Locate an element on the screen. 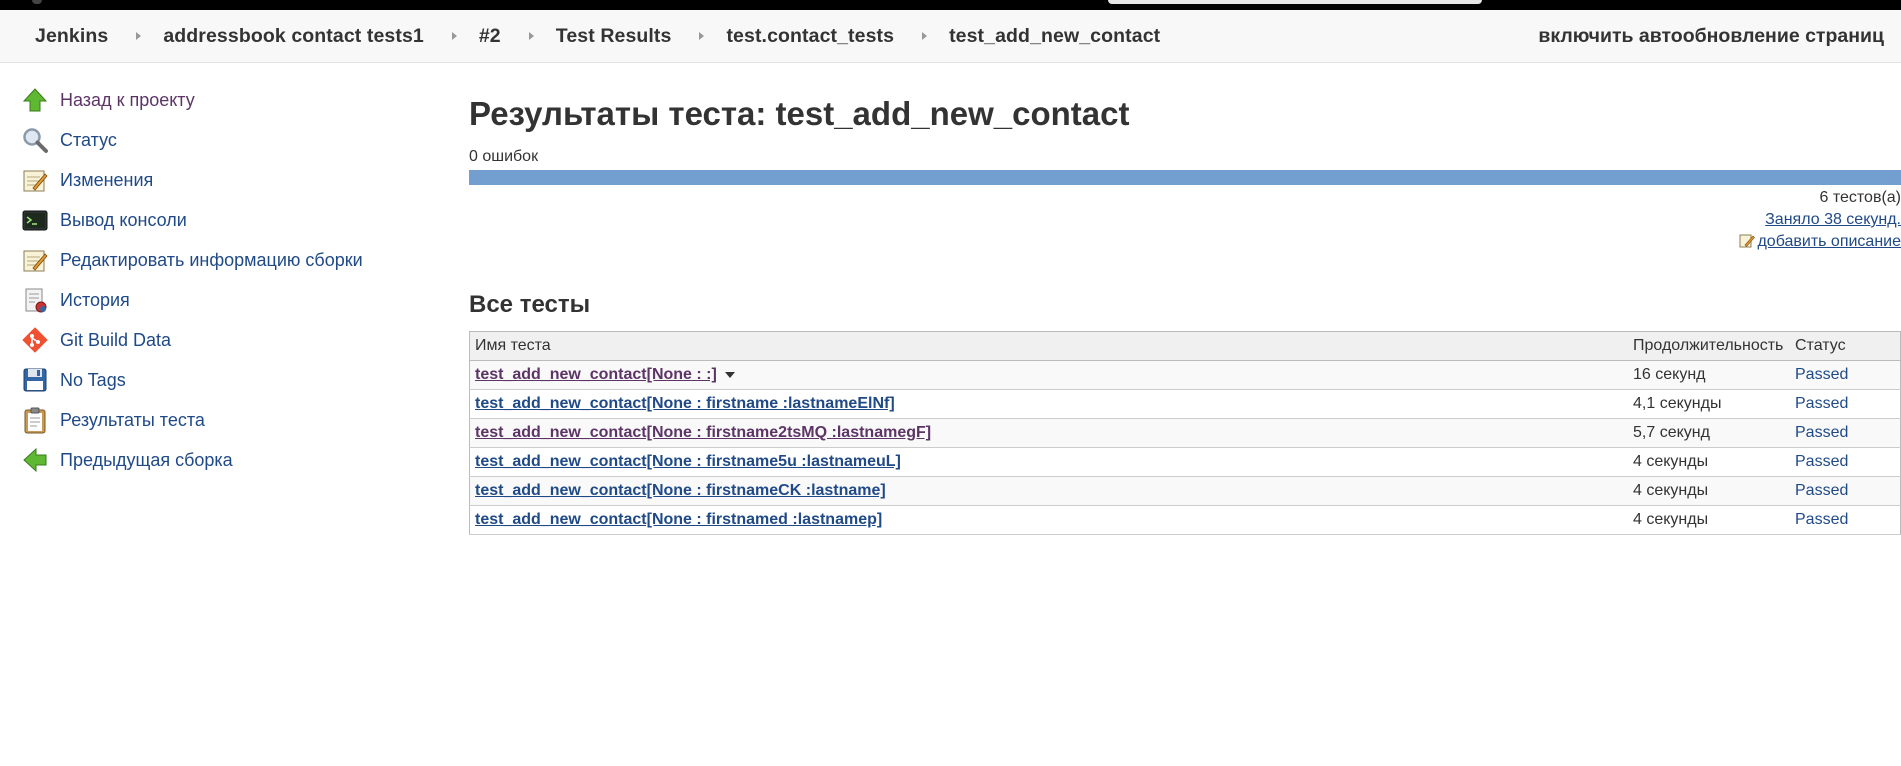  sidebar-item-previous-build: Предыдущая сборка is located at coordinates (221, 460).